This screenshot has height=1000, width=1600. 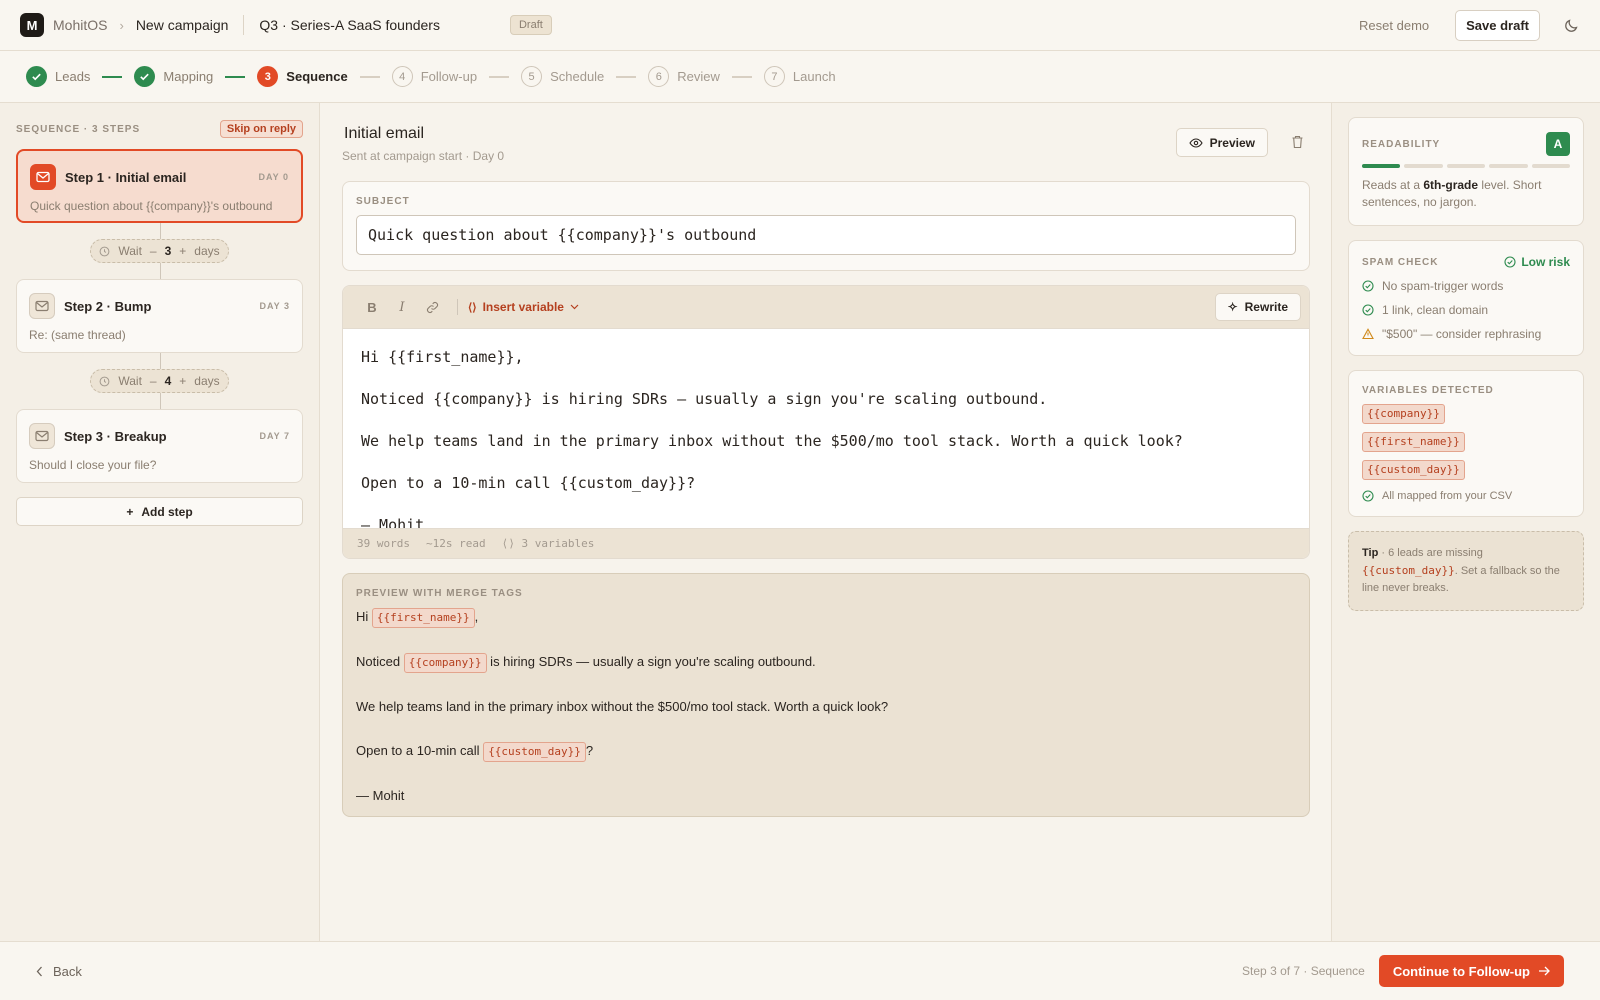 I want to click on mail-icon, so click(x=43, y=177).